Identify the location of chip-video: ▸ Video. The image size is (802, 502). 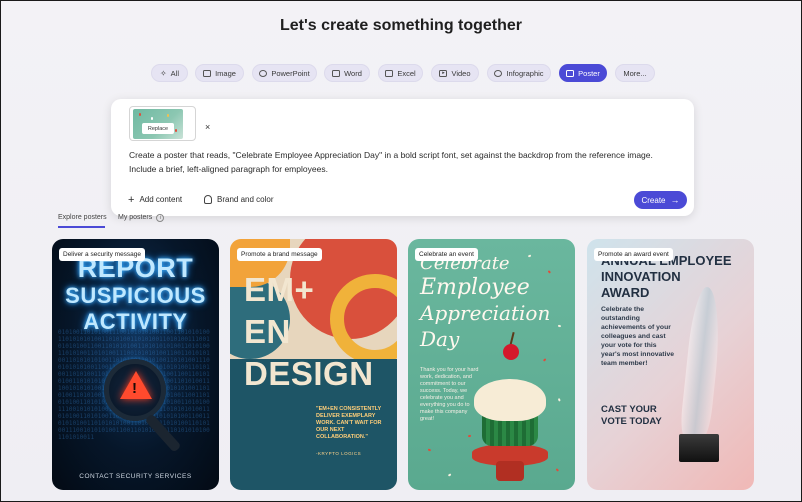
(455, 73).